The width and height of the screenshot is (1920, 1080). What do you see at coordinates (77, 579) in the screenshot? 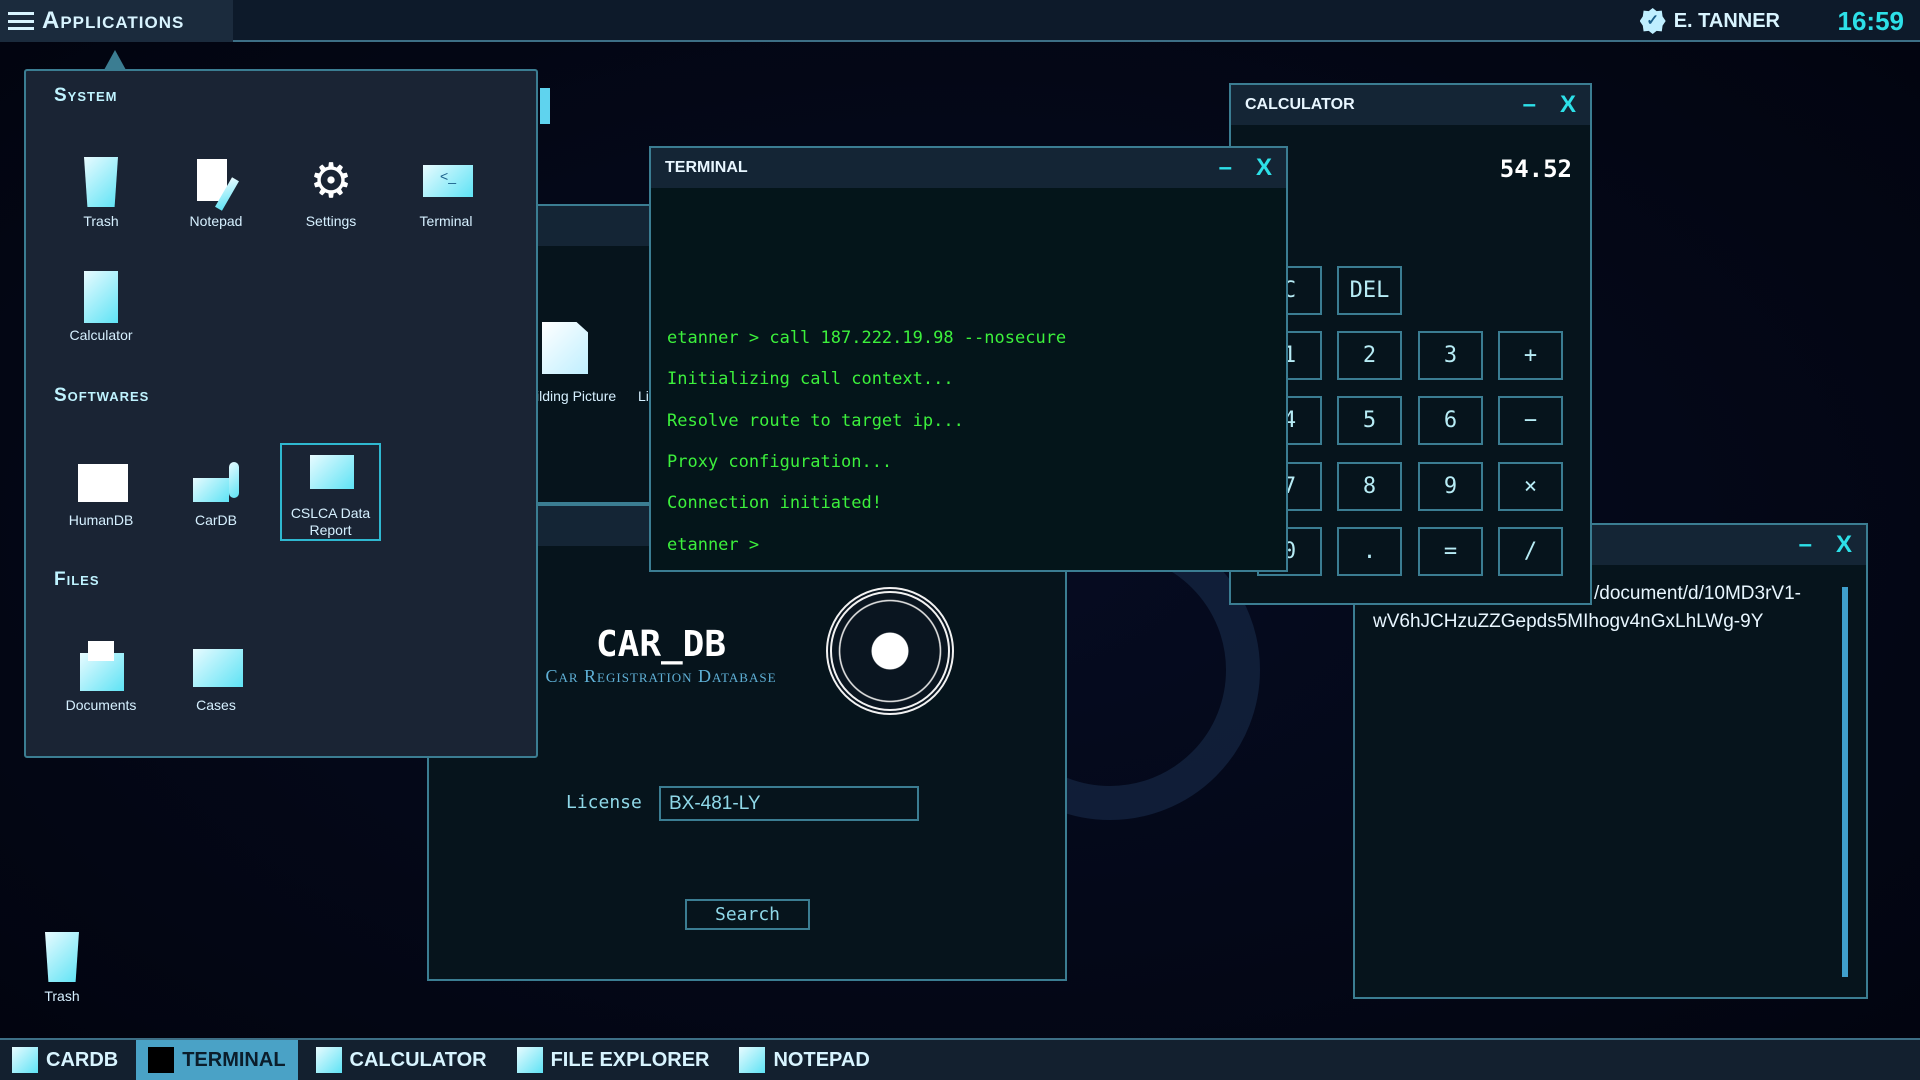
I see `section-files: Files` at bounding box center [77, 579].